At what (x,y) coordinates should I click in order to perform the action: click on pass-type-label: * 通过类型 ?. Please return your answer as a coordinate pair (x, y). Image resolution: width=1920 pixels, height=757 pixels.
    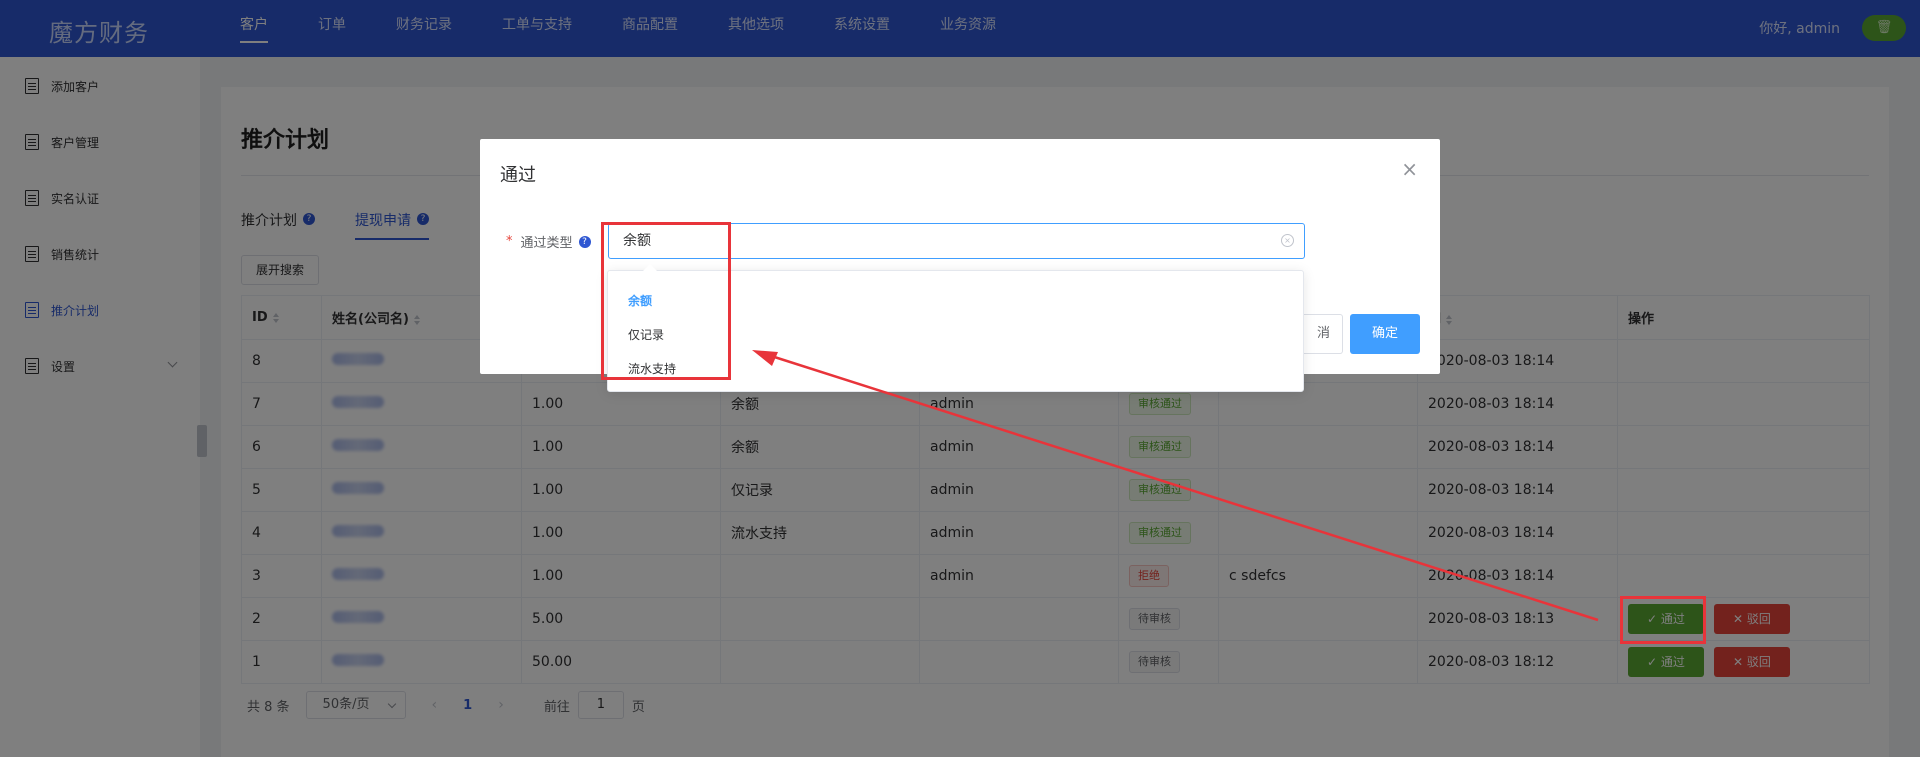
    Looking at the image, I should click on (548, 241).